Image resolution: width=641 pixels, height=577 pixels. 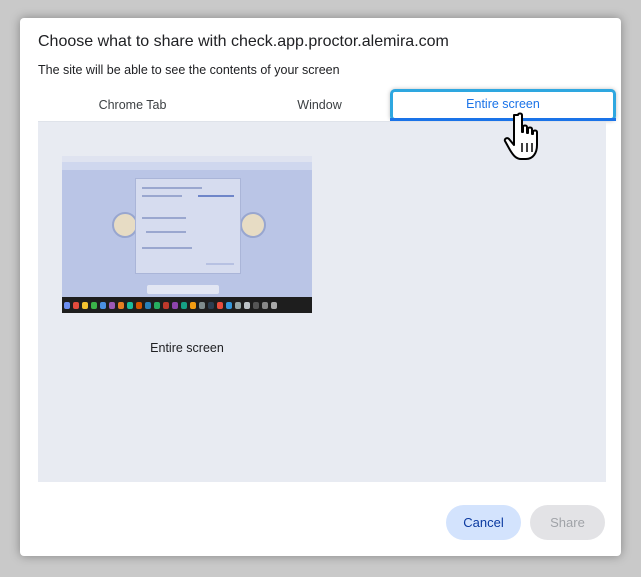 What do you see at coordinates (183, 289) in the screenshot?
I see `thumbnail-controls` at bounding box center [183, 289].